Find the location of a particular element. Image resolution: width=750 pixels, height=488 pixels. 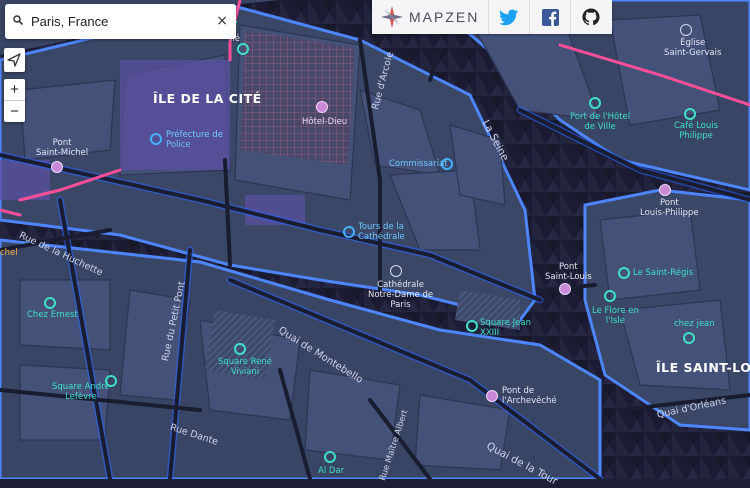

district-label-saint-louis: ÎLE SAINT-LOU is located at coordinates (703, 367).